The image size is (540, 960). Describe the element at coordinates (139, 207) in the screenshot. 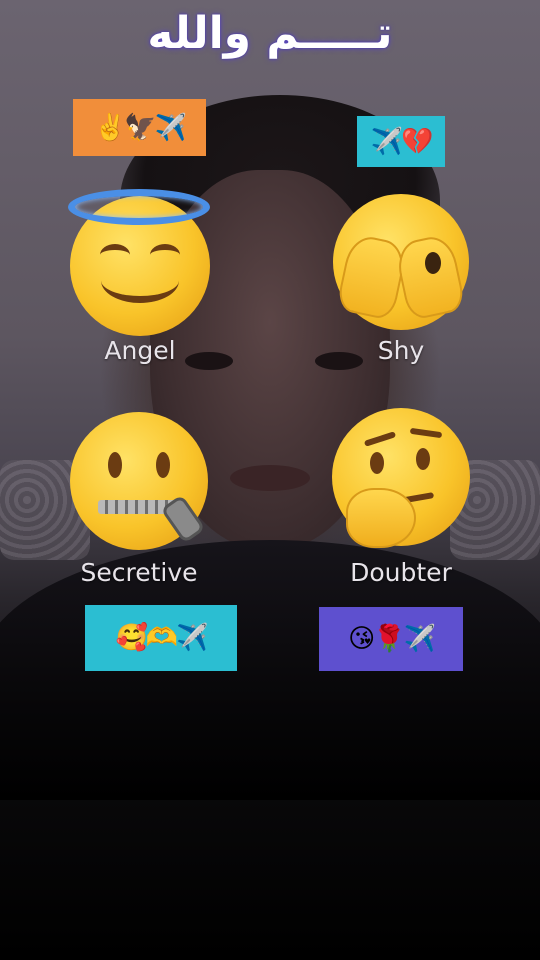

I see `halo-icon` at that location.